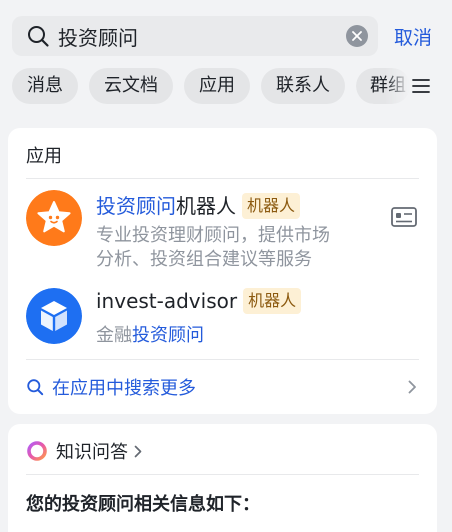 This screenshot has width=452, height=532. What do you see at coordinates (131, 86) in the screenshot?
I see `chip-docs: 云文档` at bounding box center [131, 86].